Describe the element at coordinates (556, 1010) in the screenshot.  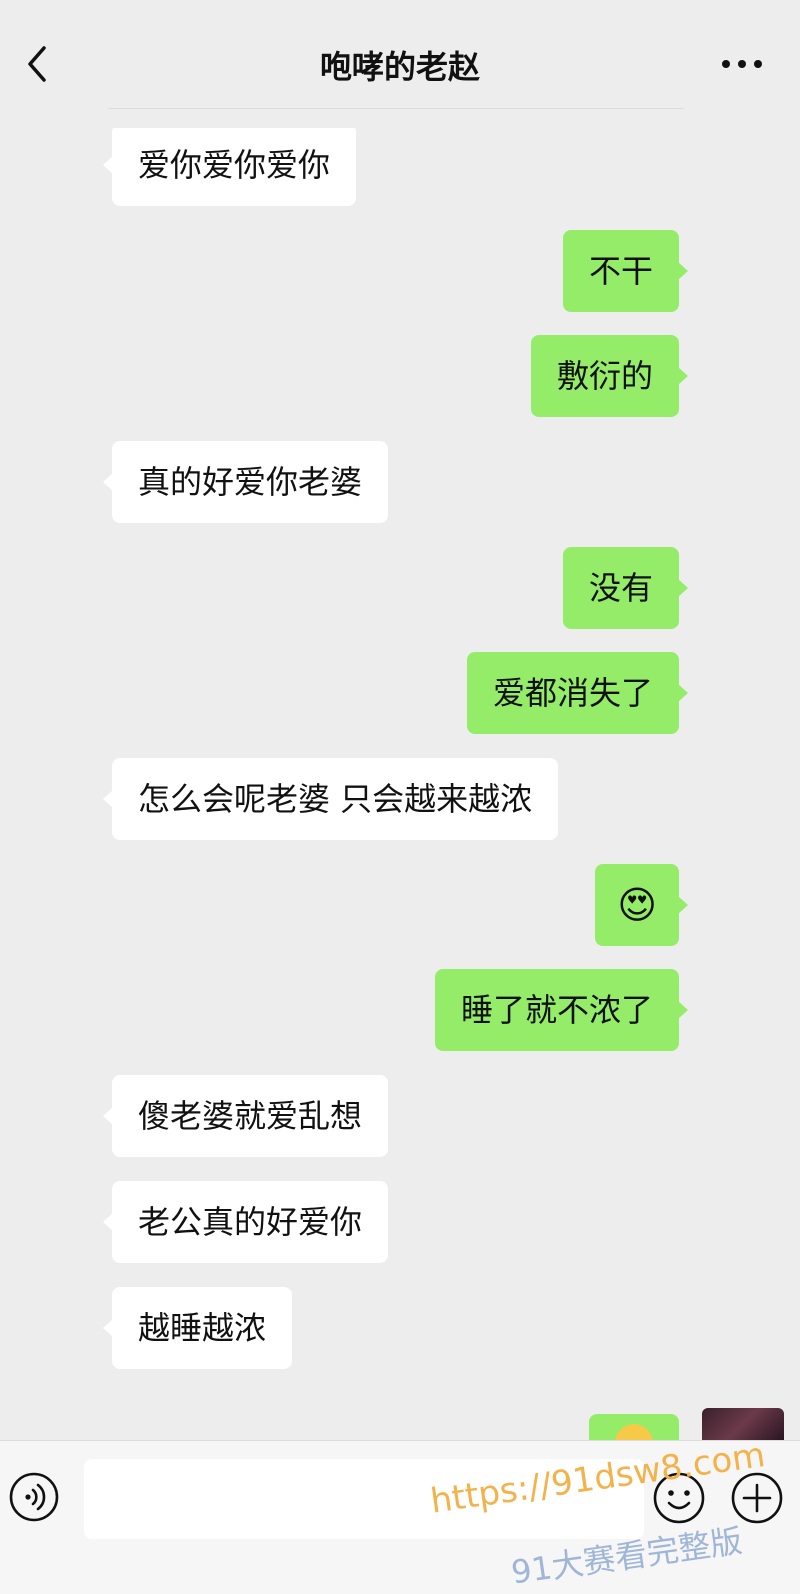
I see `message-text: 睡了就不浓了` at that location.